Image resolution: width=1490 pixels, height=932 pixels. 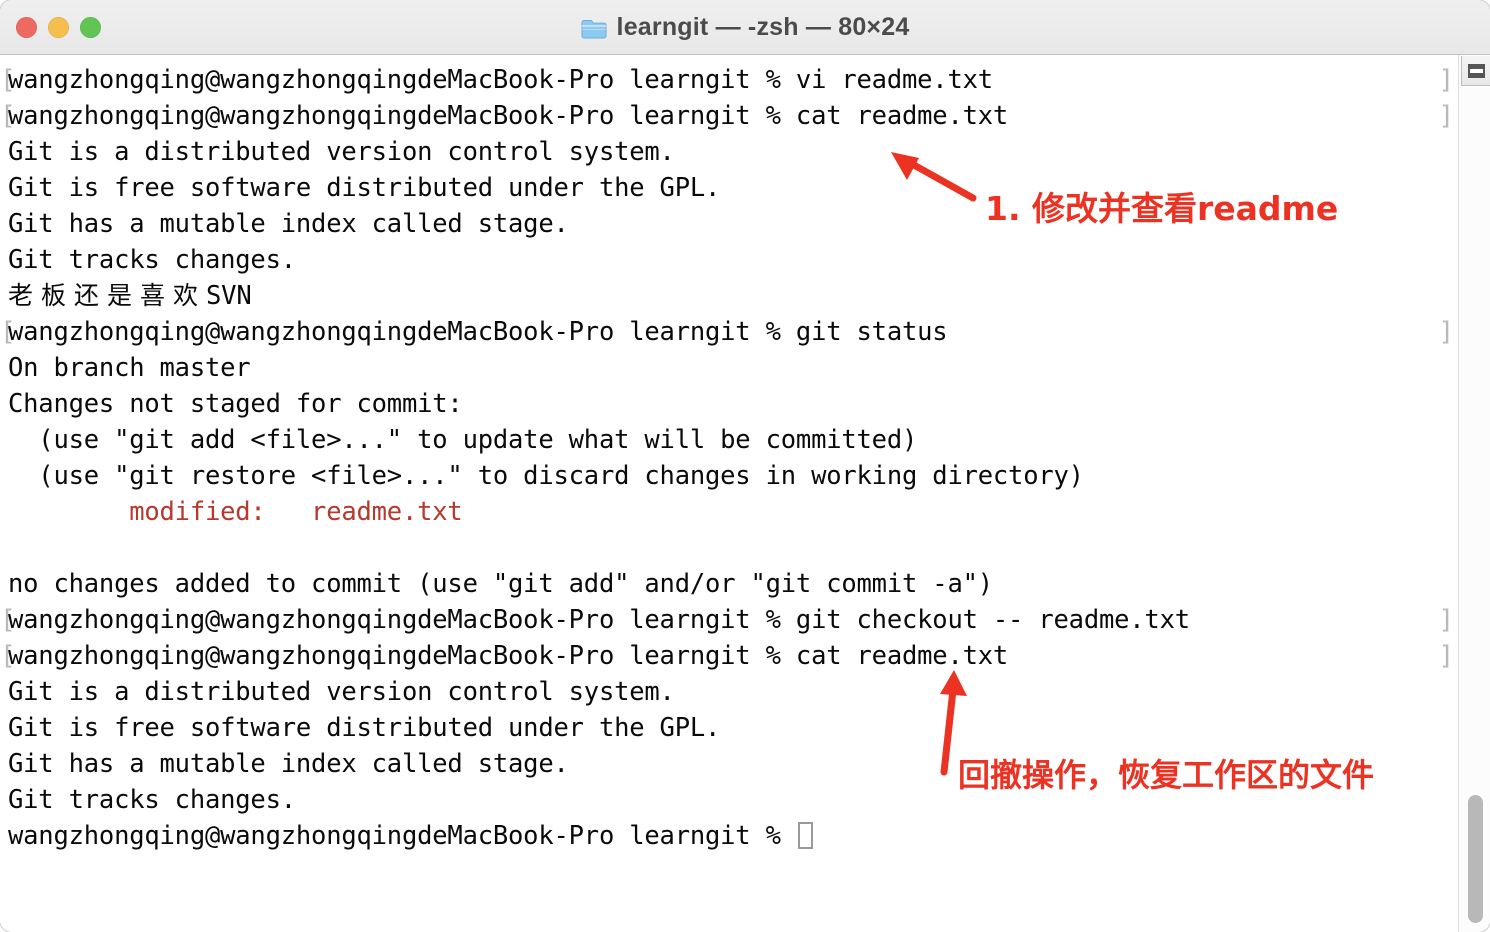 I want to click on terminal-line: Changes not staged for commit:, so click(x=730, y=404).